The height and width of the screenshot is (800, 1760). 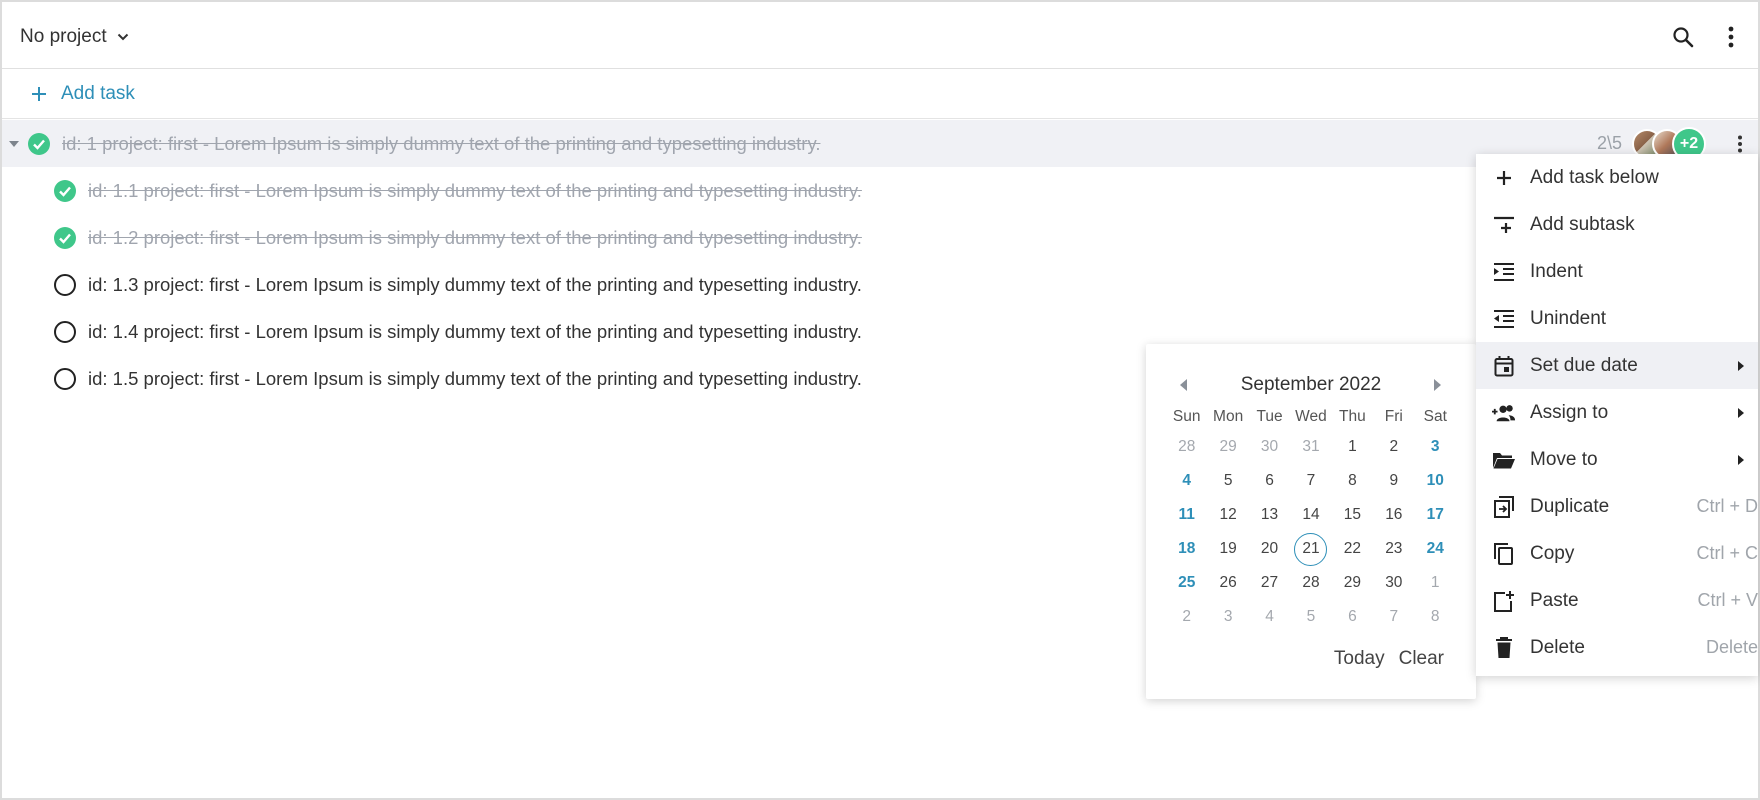 What do you see at coordinates (1227, 515) in the screenshot?
I see `calendar-day: 12` at bounding box center [1227, 515].